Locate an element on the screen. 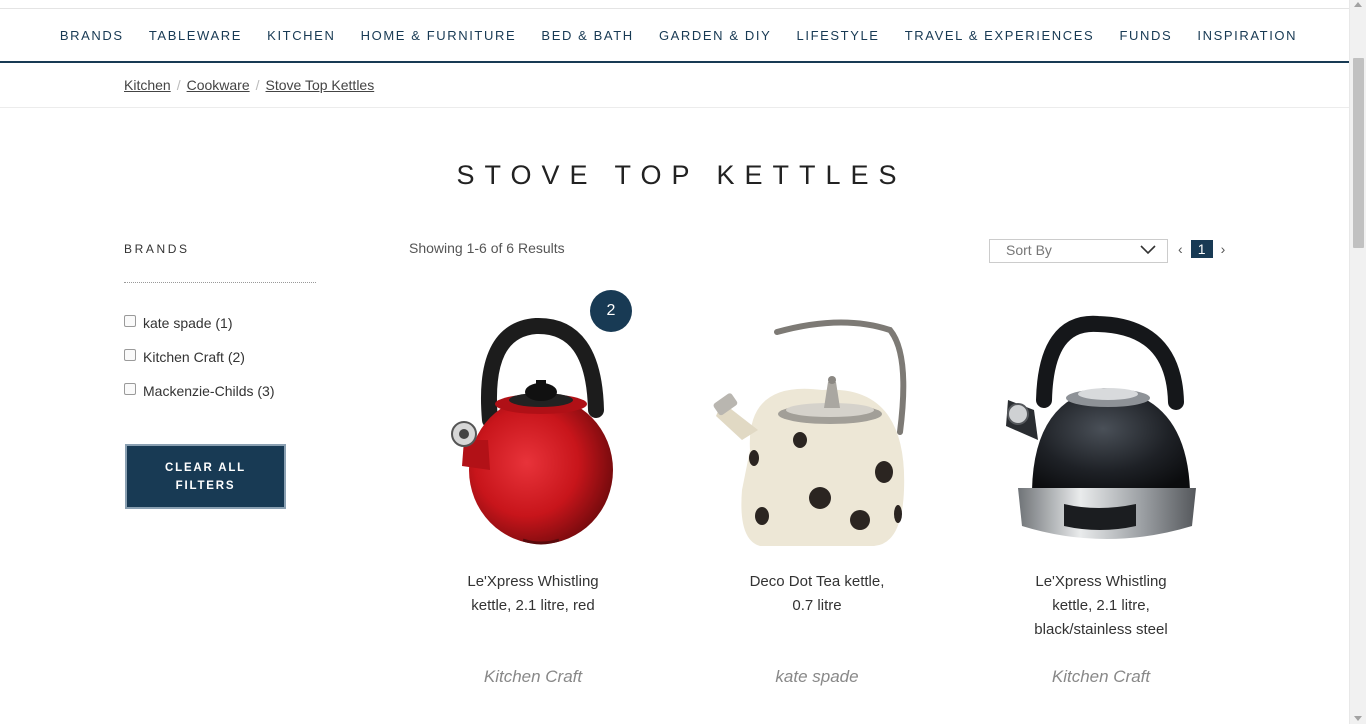 The image size is (1366, 724). filter-option-label: kate spade (1) is located at coordinates (188, 323).